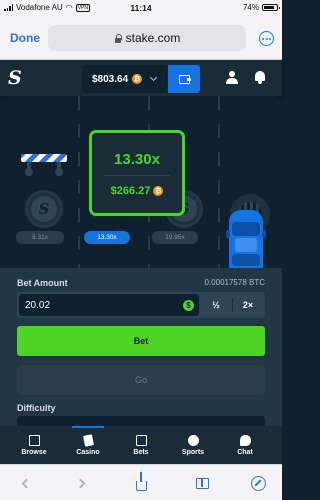 The image size is (320, 500). I want to click on chat-icon, so click(245, 440).